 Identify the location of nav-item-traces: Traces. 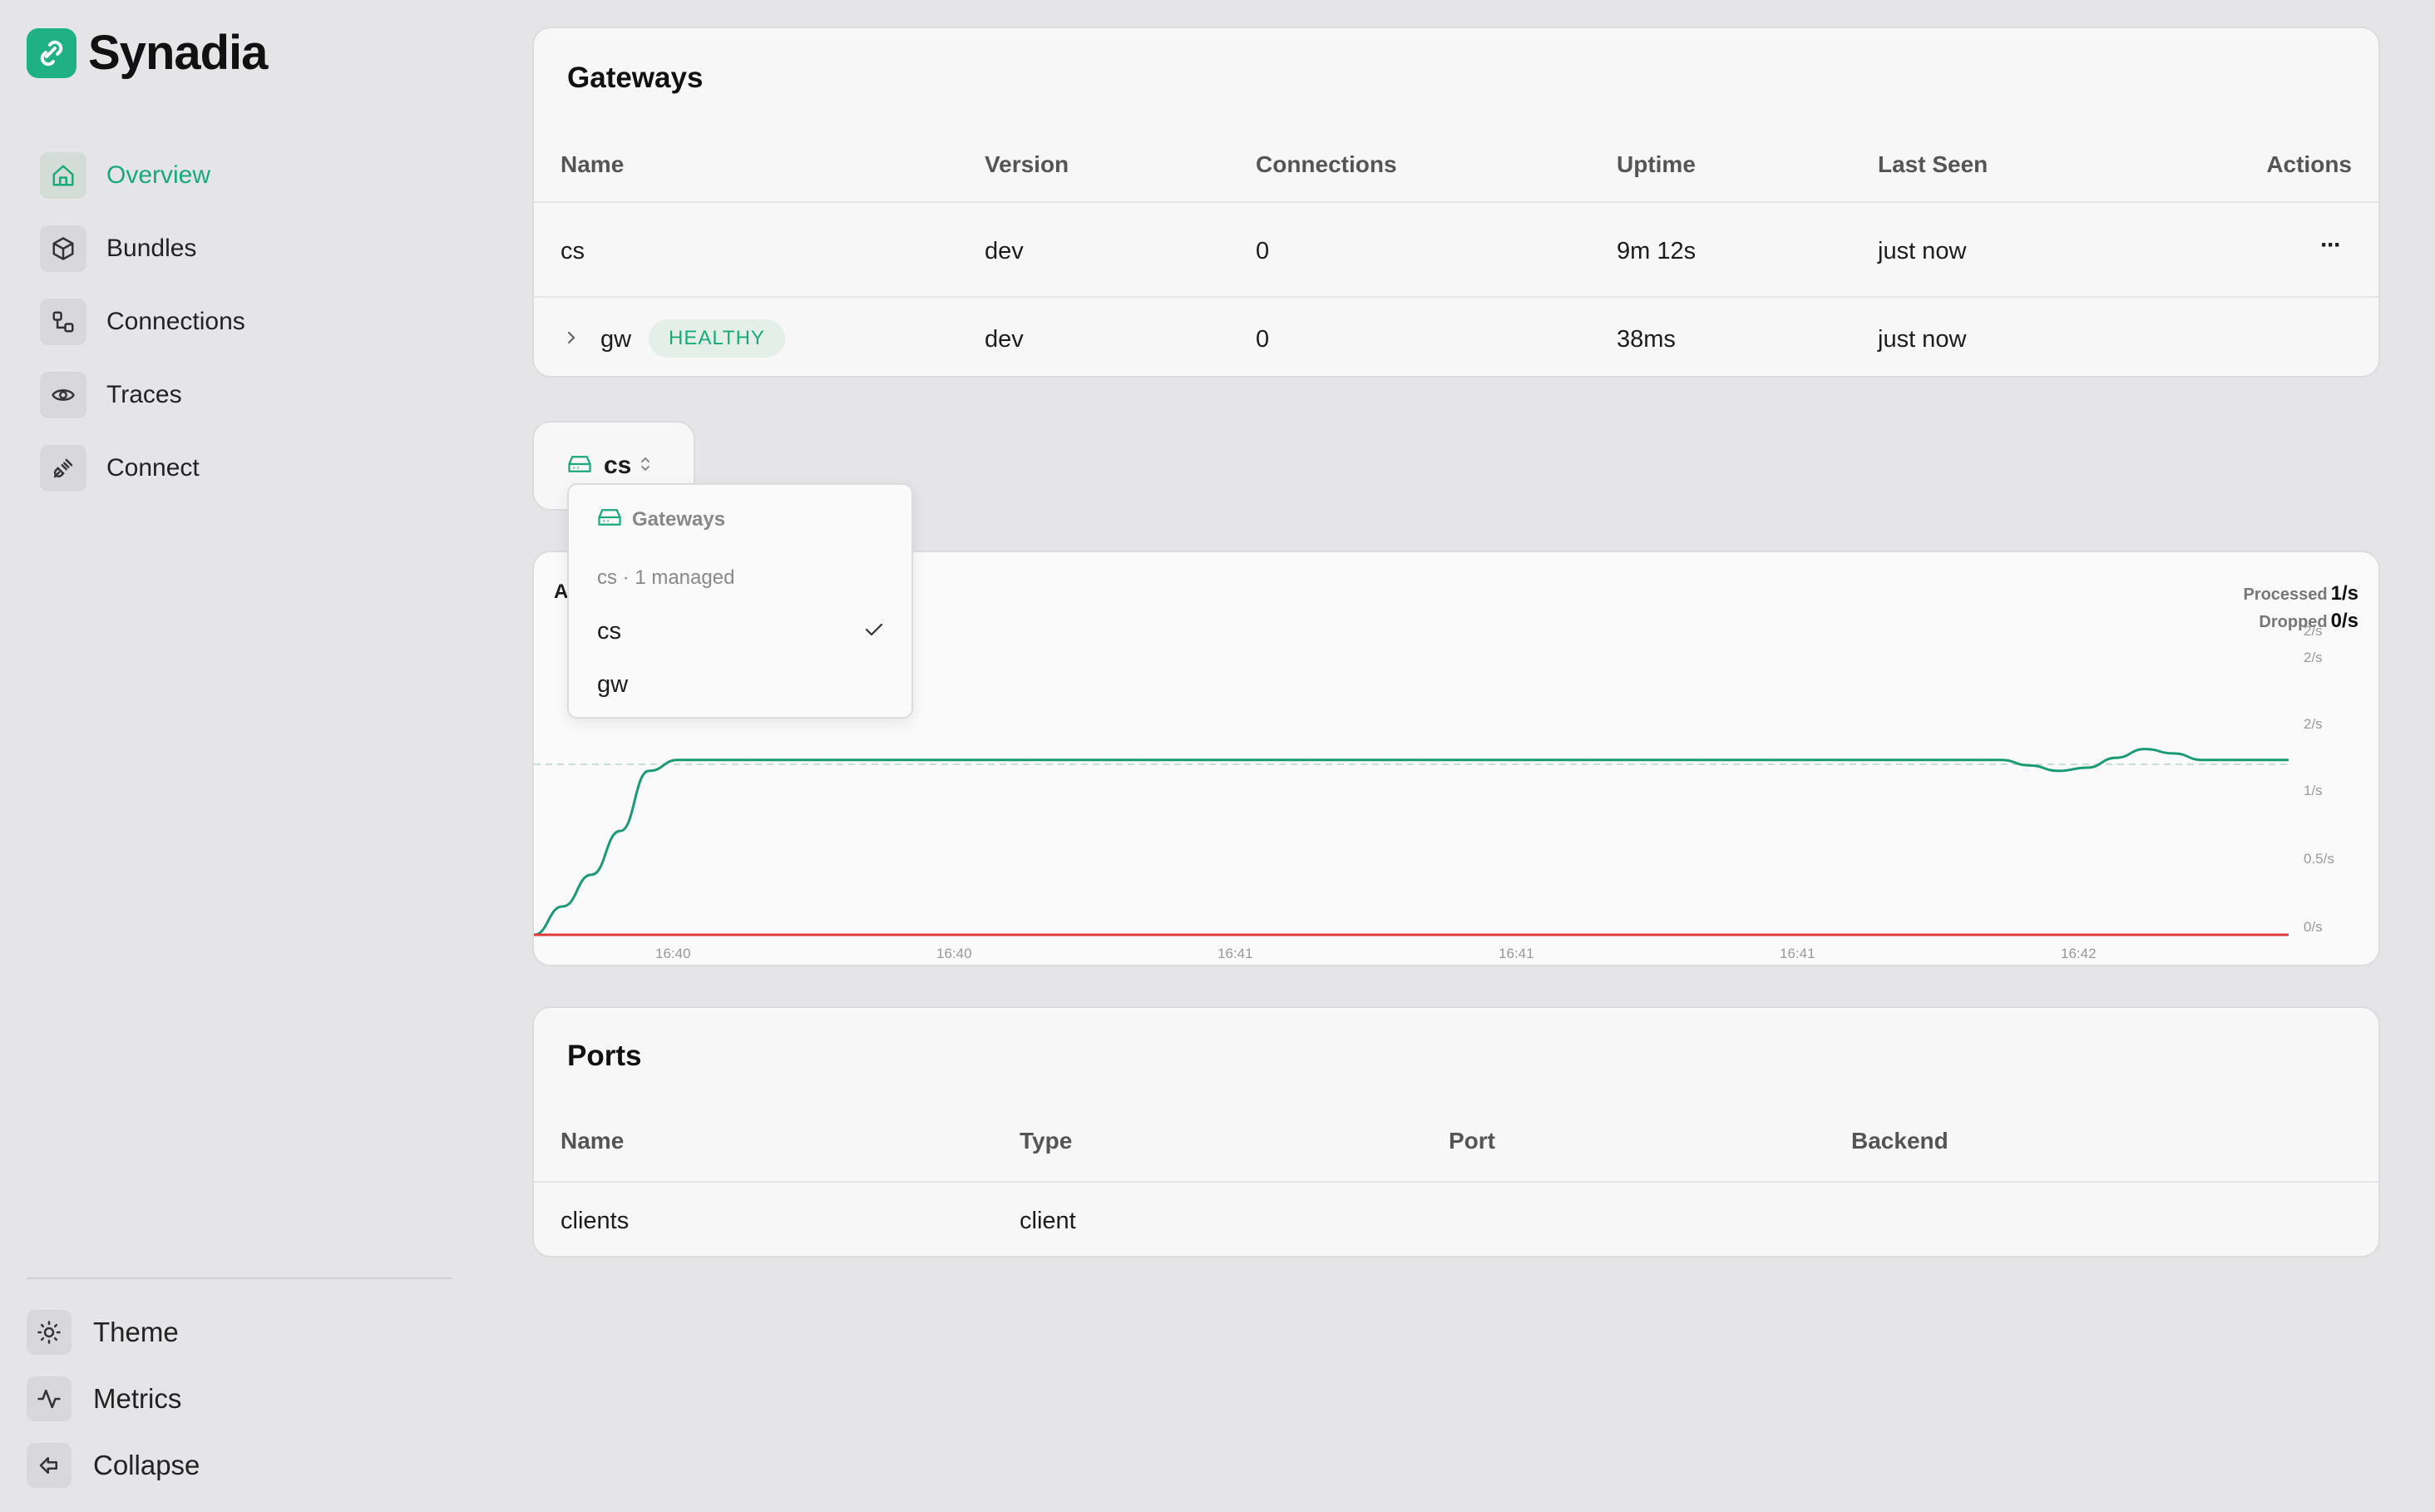
(142, 395).